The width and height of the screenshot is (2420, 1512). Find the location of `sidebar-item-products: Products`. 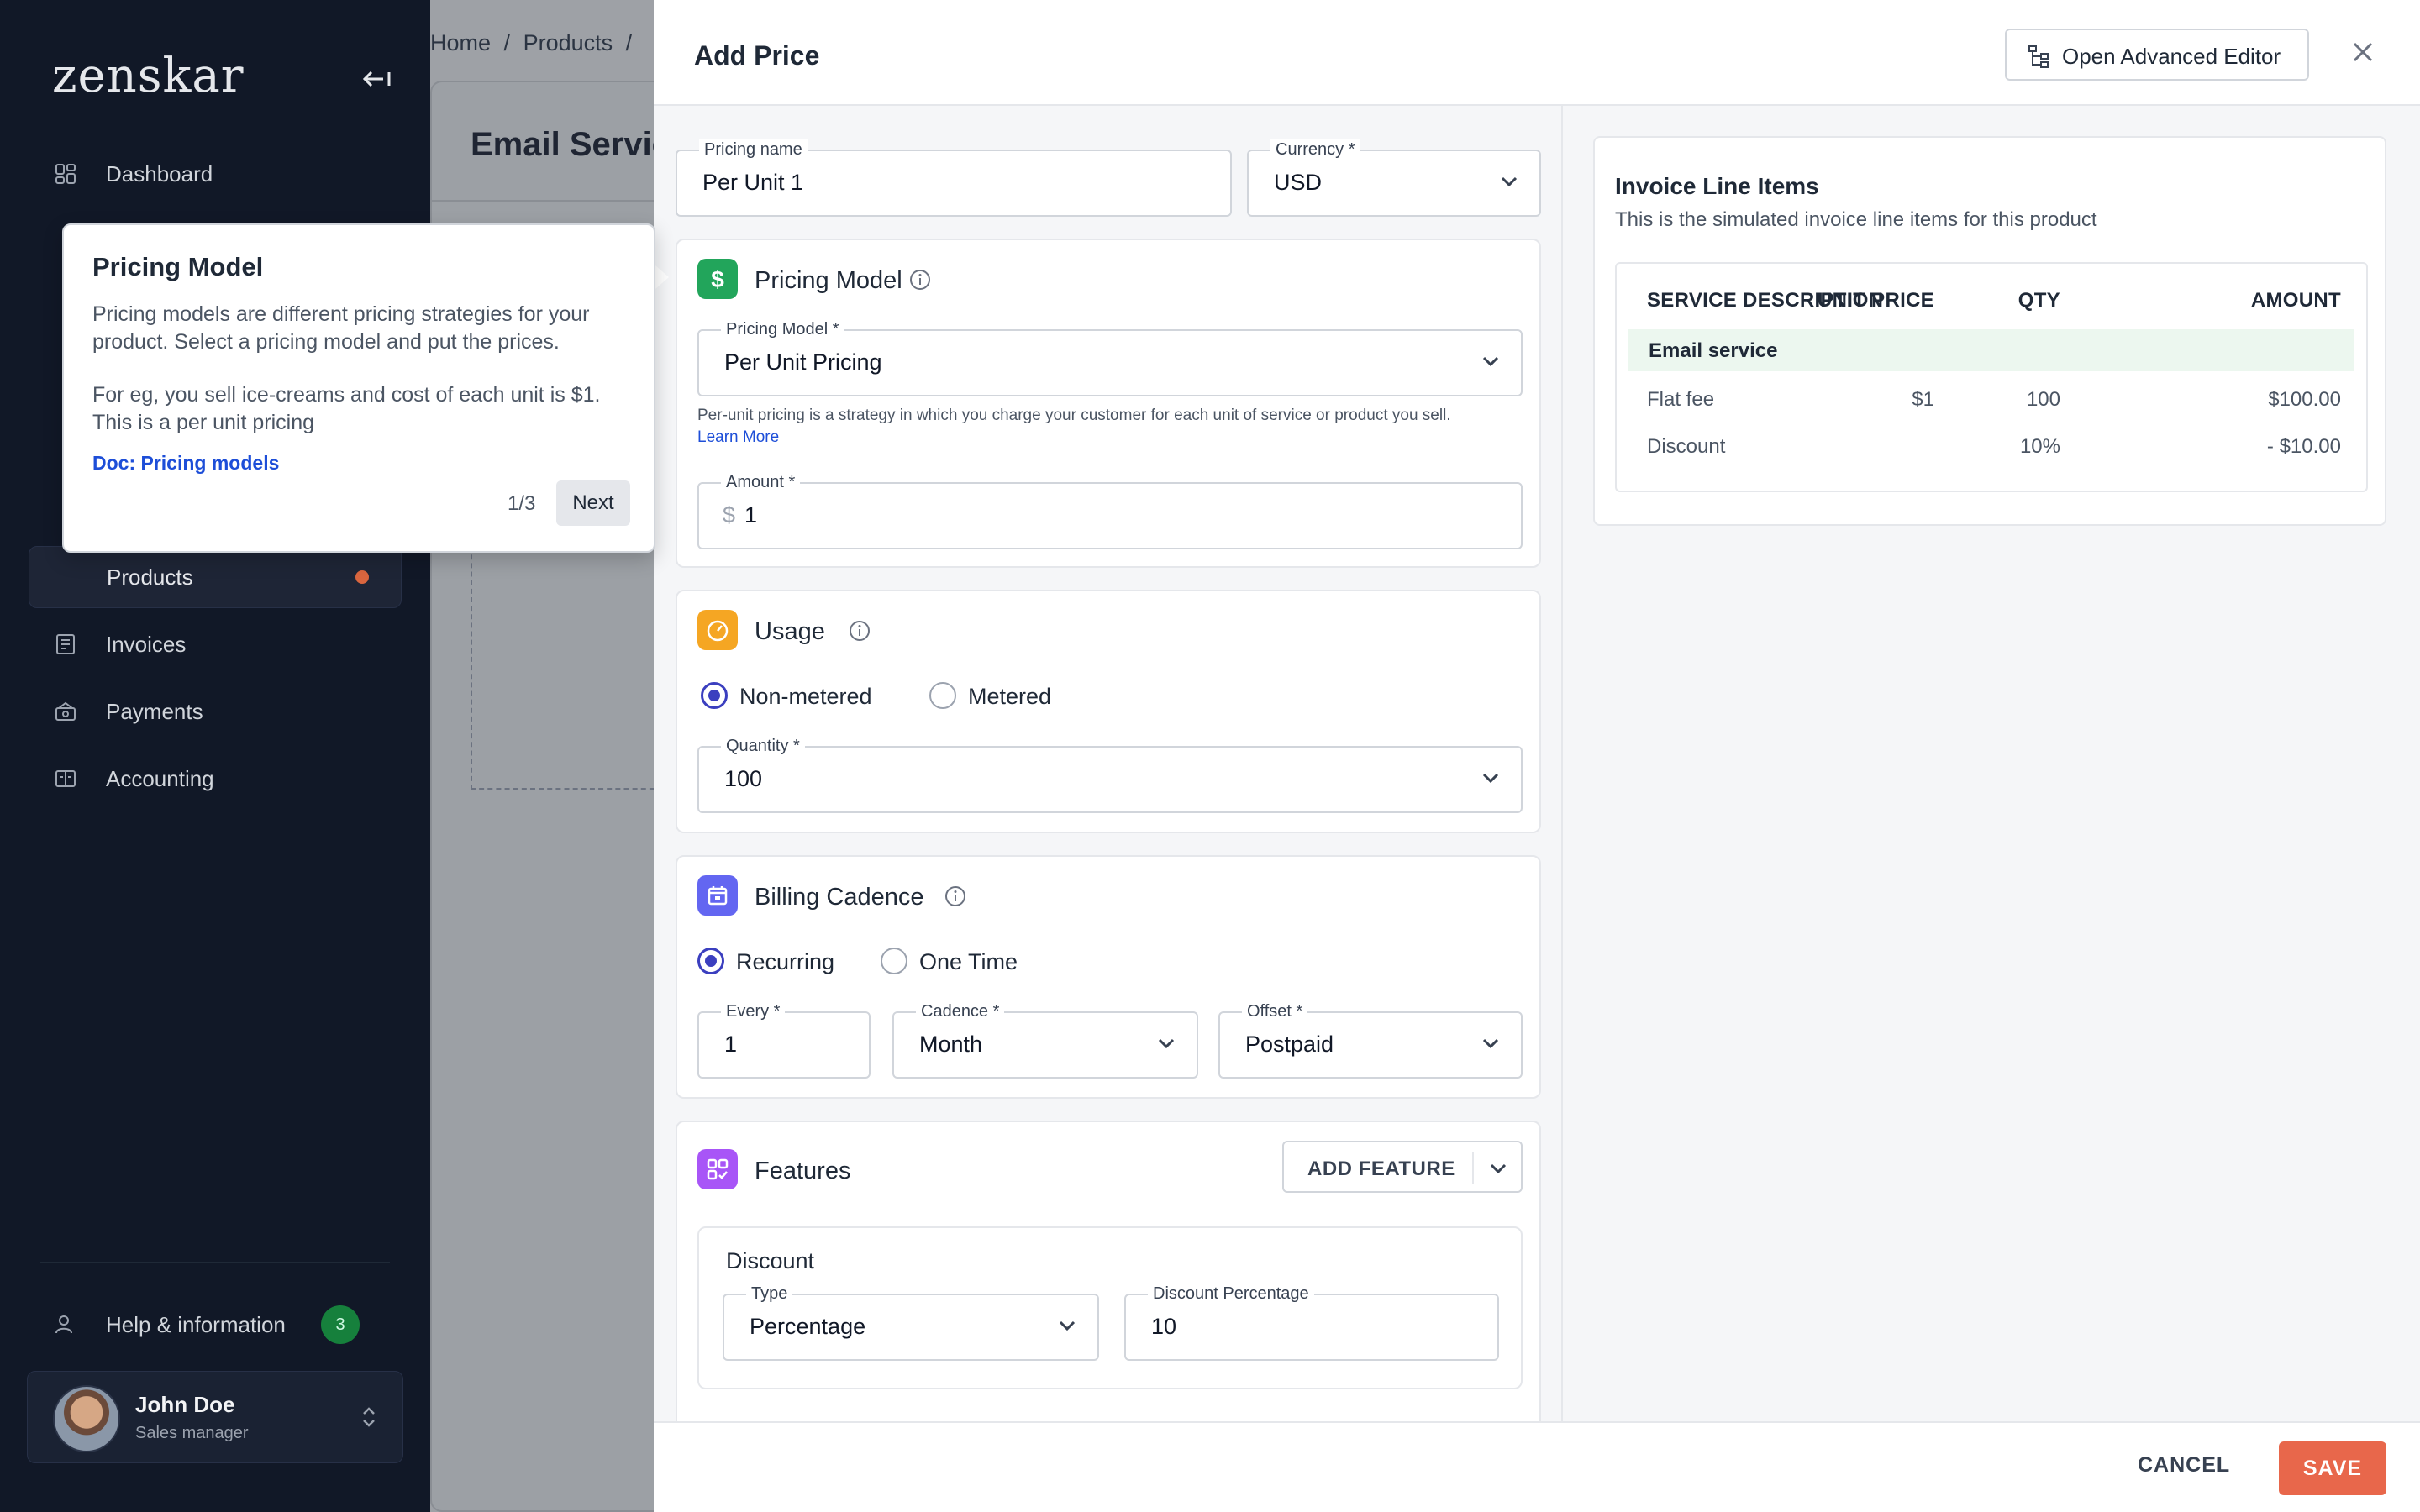

sidebar-item-products: Products is located at coordinates (216, 577).